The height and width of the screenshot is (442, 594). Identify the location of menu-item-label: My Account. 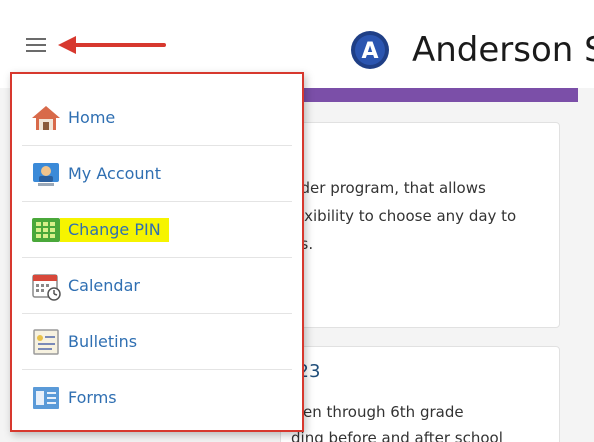
(114, 173).